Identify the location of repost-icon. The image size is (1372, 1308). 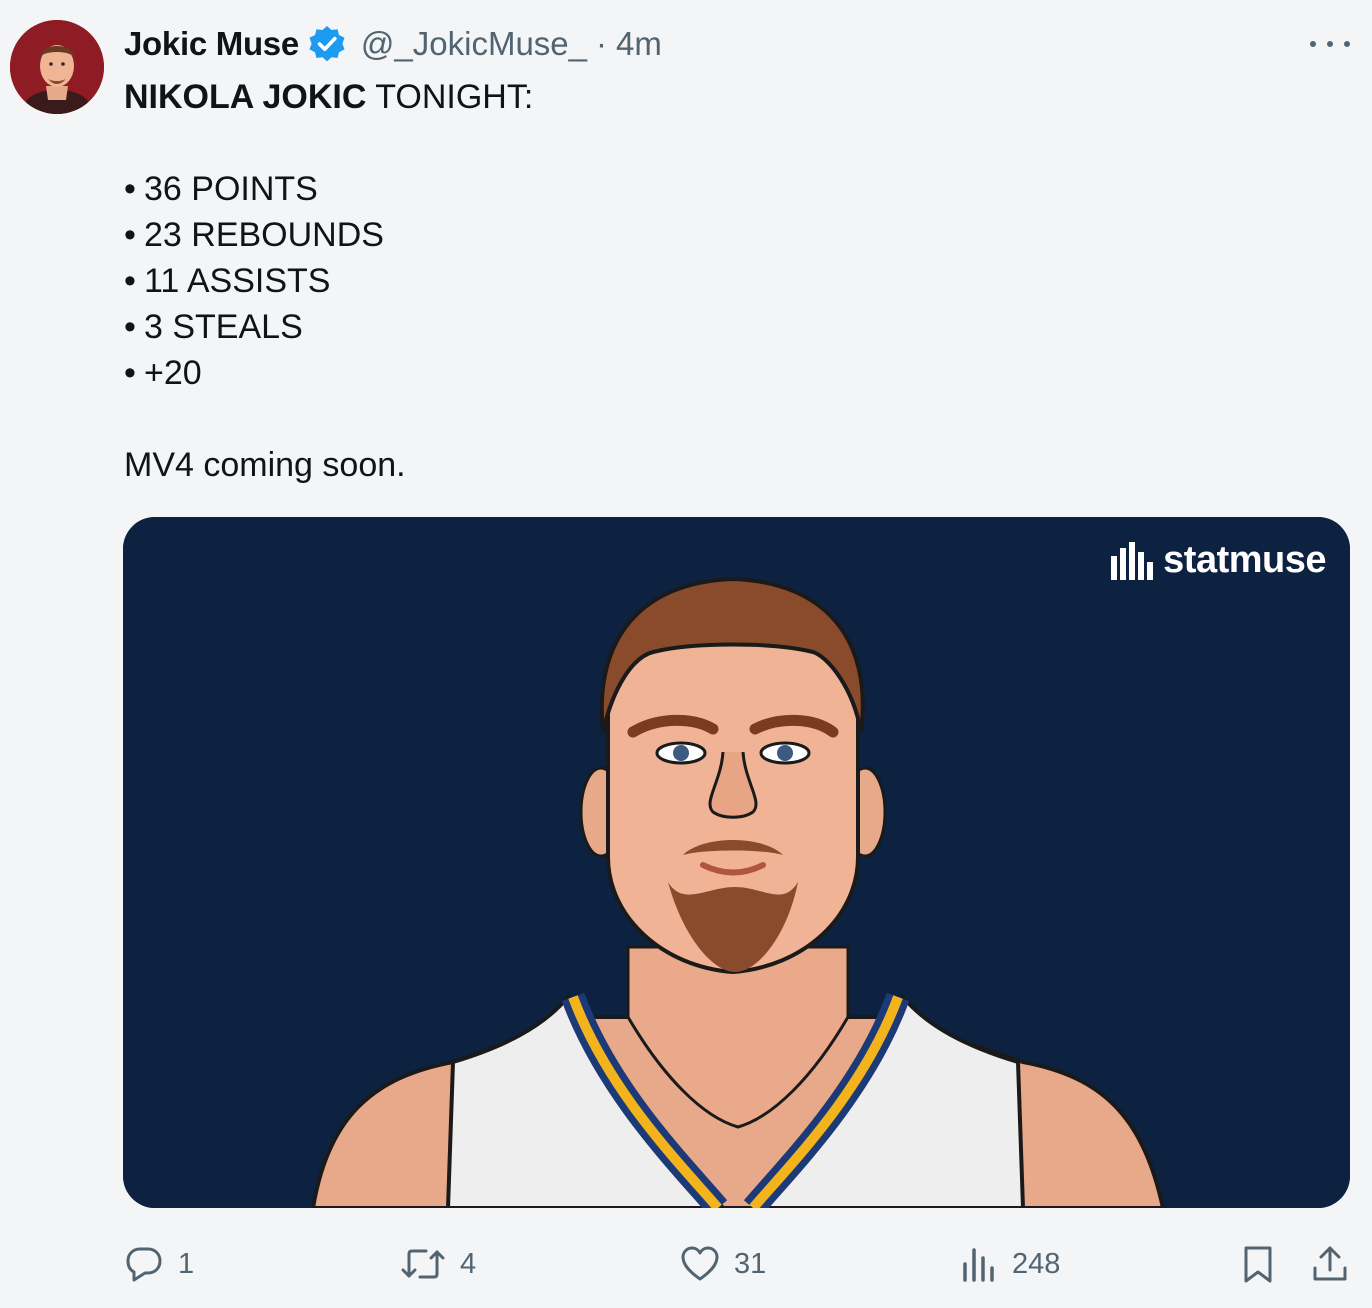
(423, 1264).